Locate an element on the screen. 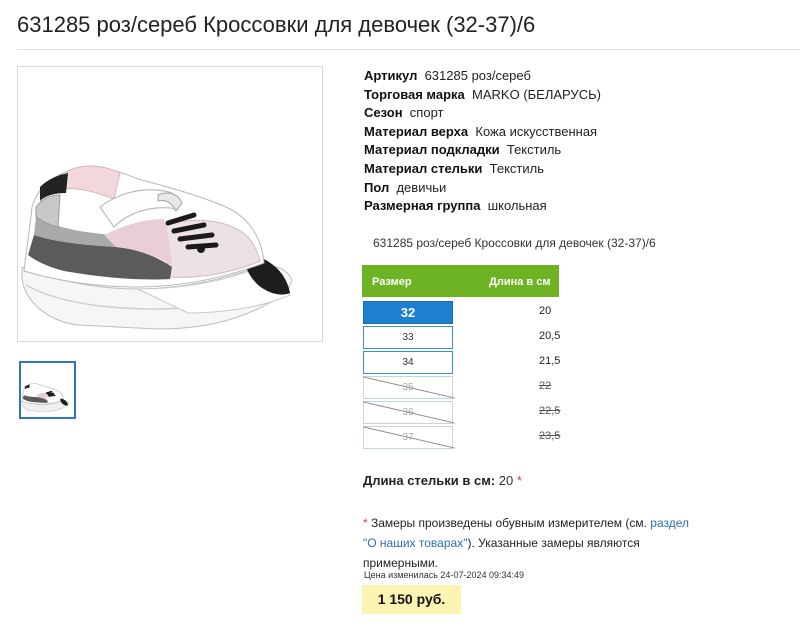 The height and width of the screenshot is (623, 800). size-row: 33 20,5 is located at coordinates (463, 338).